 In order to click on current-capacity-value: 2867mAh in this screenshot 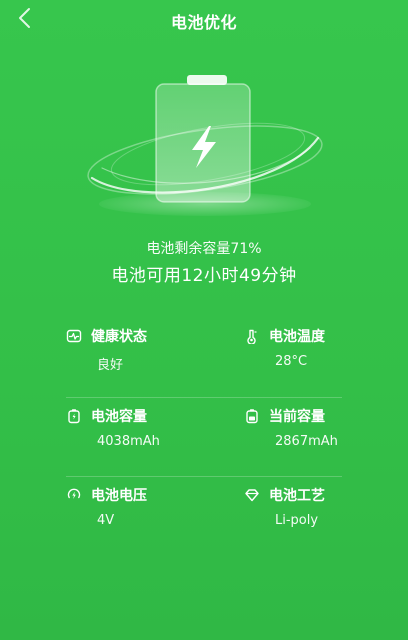, I will do `click(306, 441)`.